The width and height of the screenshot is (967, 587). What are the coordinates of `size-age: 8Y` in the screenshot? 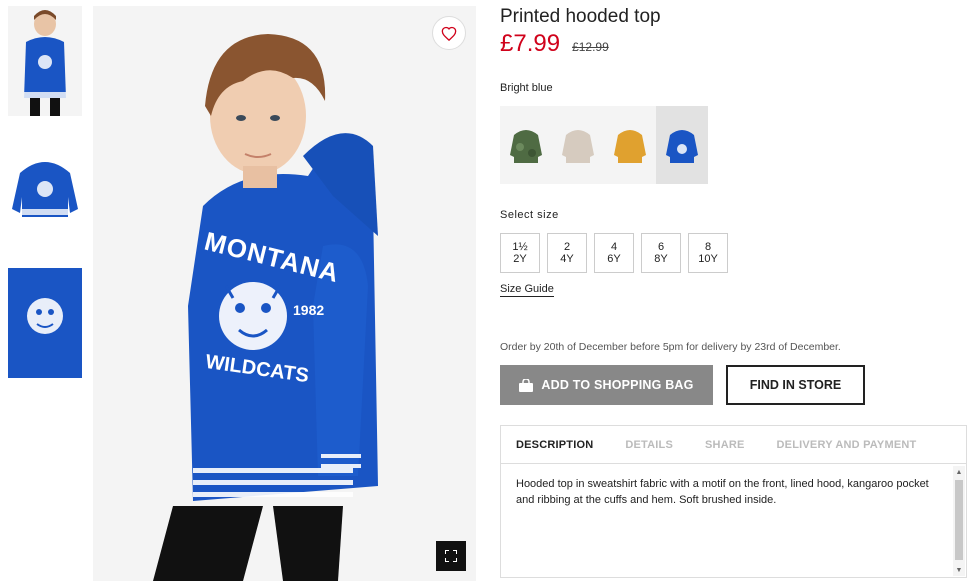 It's located at (661, 259).